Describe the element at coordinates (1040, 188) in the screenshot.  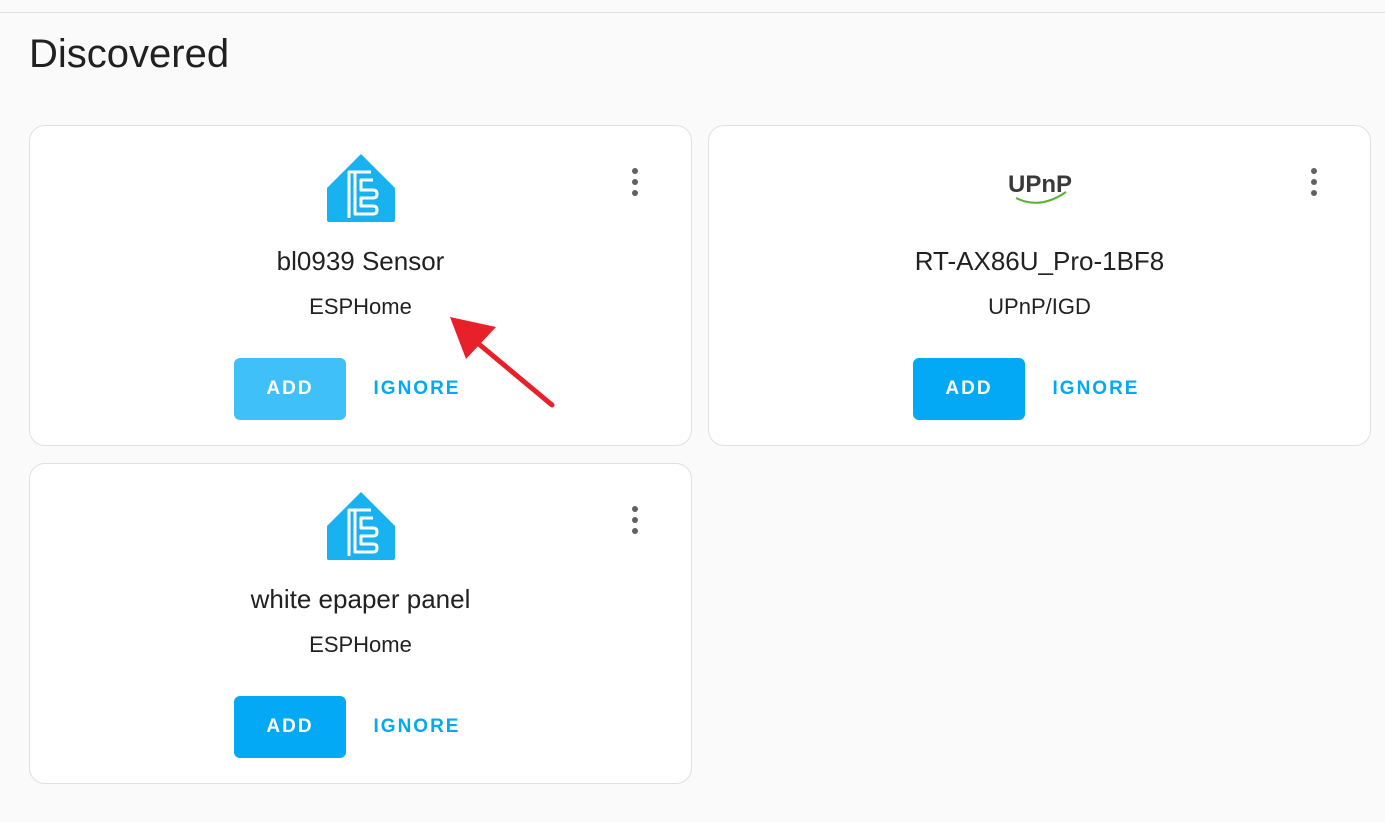
I see `upnp-logo: UPnP` at that location.